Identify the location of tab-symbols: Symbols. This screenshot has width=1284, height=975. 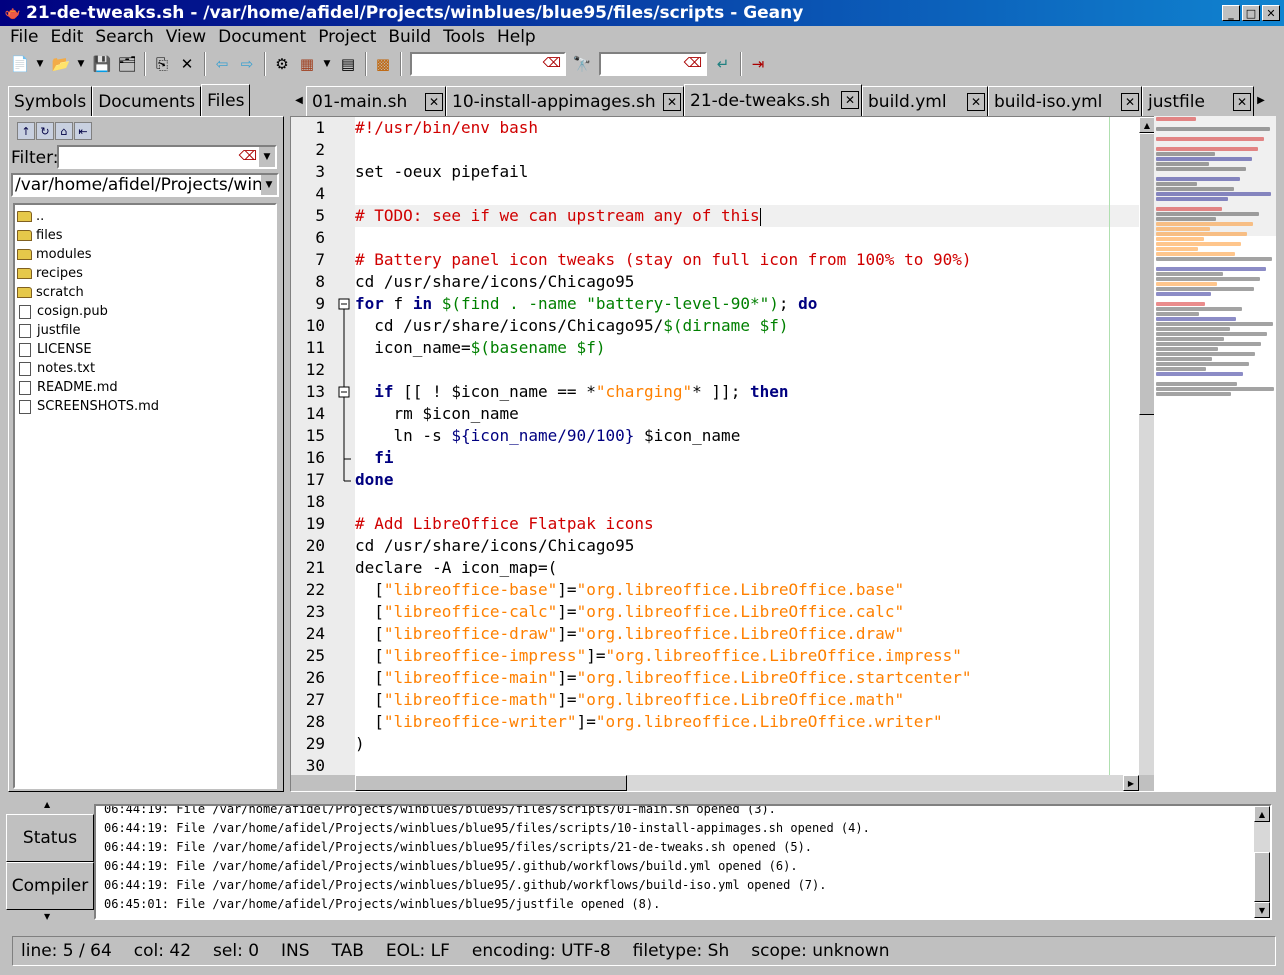
(50, 101).